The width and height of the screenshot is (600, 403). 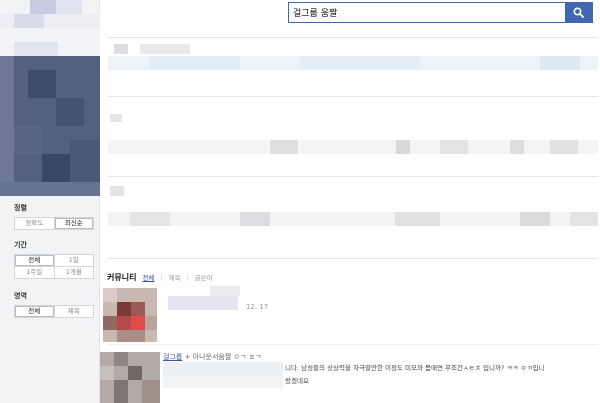 I want to click on post-date: 12. 17, so click(x=257, y=307).